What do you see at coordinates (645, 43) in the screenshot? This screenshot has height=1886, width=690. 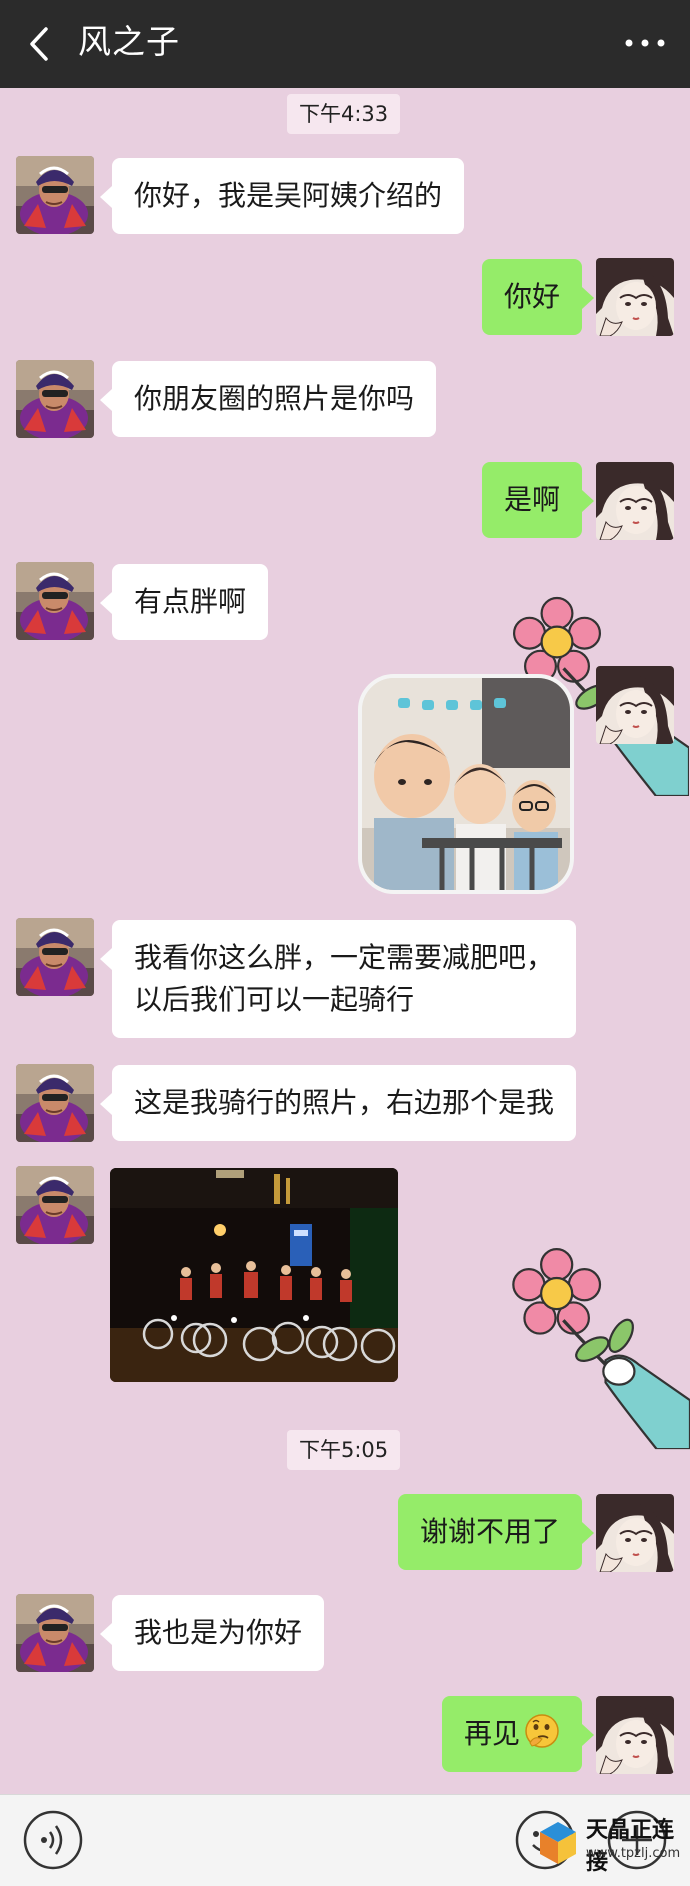 I see `more-dots-icon` at bounding box center [645, 43].